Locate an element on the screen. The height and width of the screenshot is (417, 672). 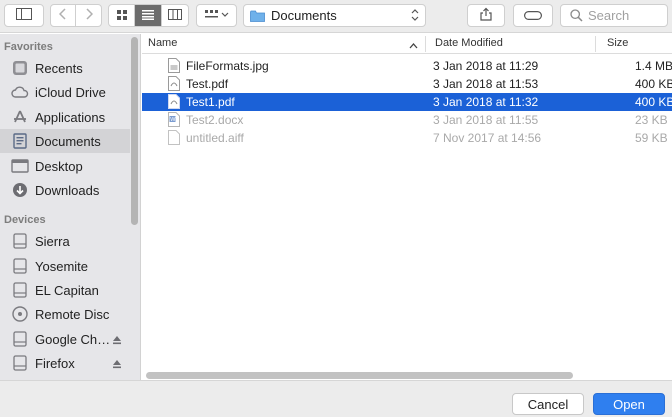
sidebar-item-remote-disc: Remote Disc is located at coordinates (65, 314).